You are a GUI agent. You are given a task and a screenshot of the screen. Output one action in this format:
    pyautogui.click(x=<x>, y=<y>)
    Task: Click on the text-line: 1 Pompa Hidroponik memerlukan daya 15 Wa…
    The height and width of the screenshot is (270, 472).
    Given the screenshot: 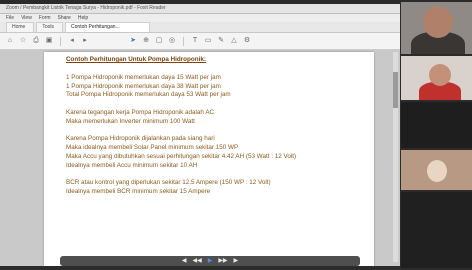 What is the action you would take?
    pyautogui.click(x=143, y=77)
    